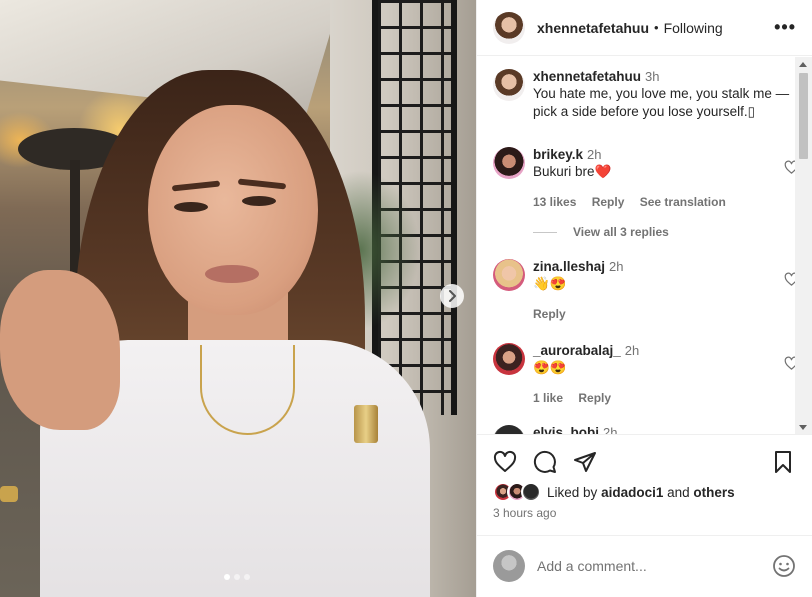 The width and height of the screenshot is (812, 597). Describe the element at coordinates (572, 171) in the screenshot. I see `comment-text: Bukuri bre❤️` at that location.